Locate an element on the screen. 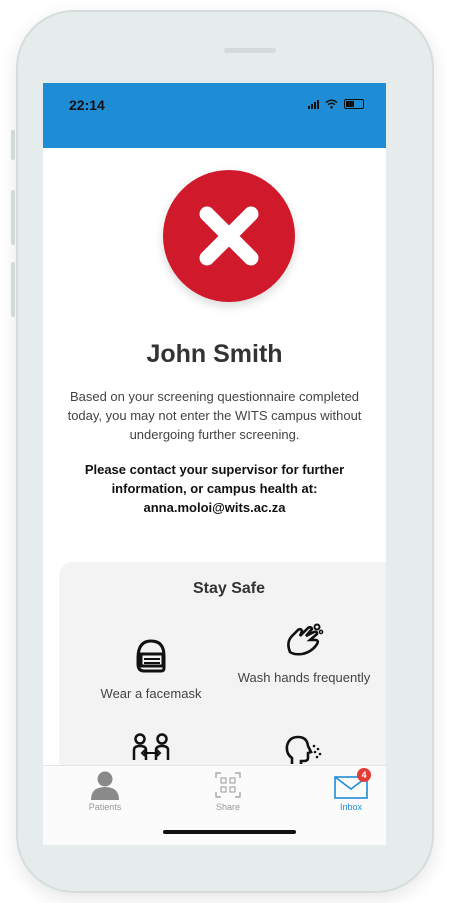 The image size is (449, 903). status-icons is located at coordinates (336, 104).